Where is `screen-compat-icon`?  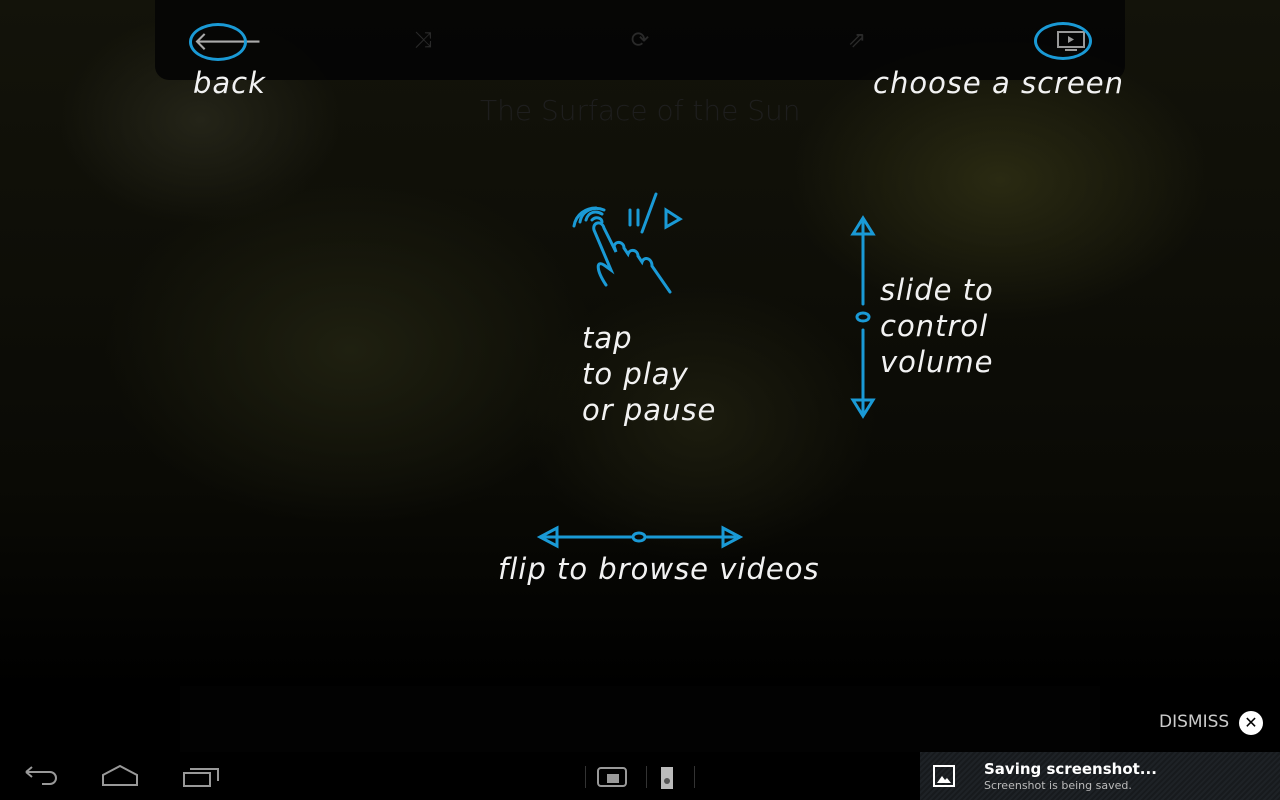 screen-compat-icon is located at coordinates (612, 777).